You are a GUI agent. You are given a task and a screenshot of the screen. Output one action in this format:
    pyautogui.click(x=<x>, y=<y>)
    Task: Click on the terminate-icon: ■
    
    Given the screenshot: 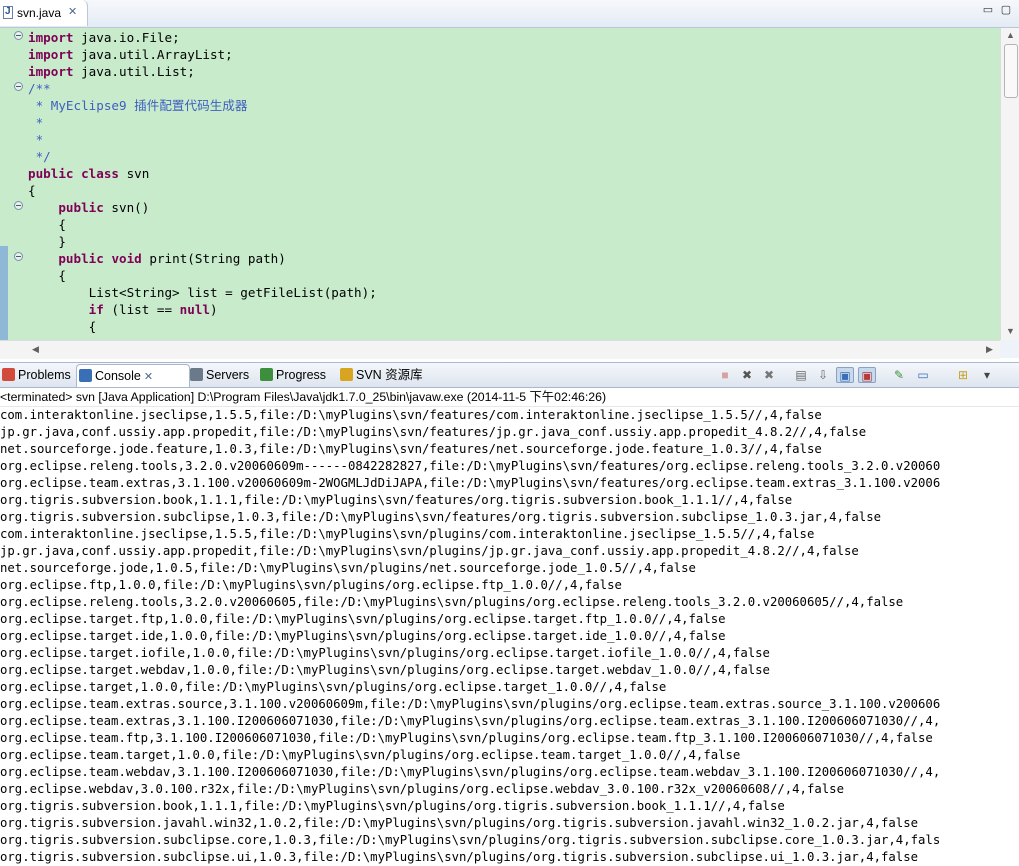 What is the action you would take?
    pyautogui.click(x=725, y=375)
    